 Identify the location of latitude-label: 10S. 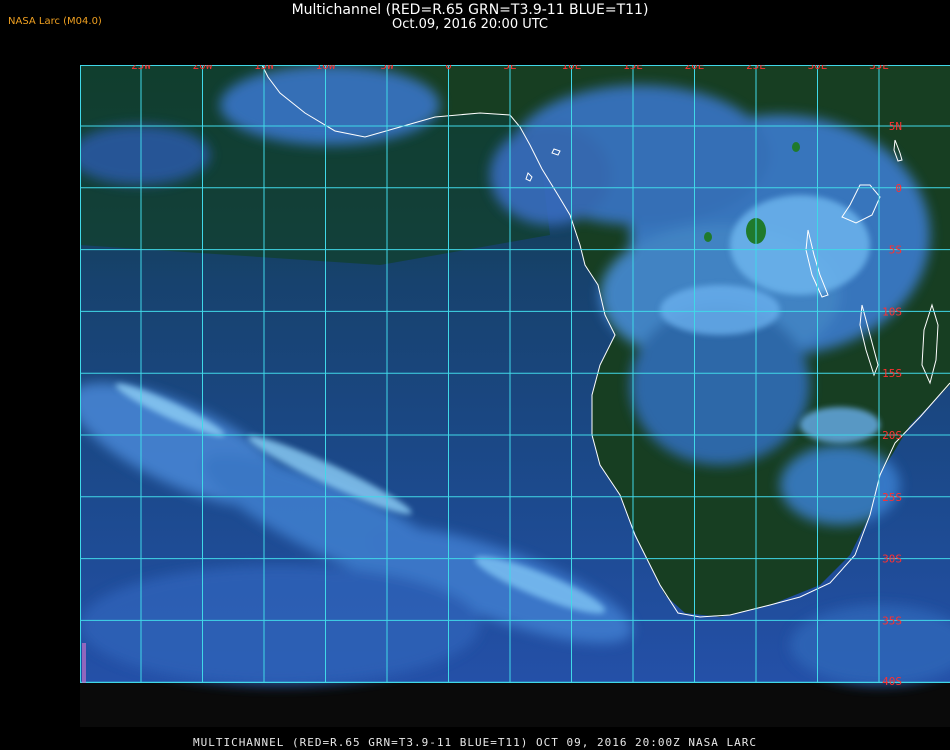
(892, 311).